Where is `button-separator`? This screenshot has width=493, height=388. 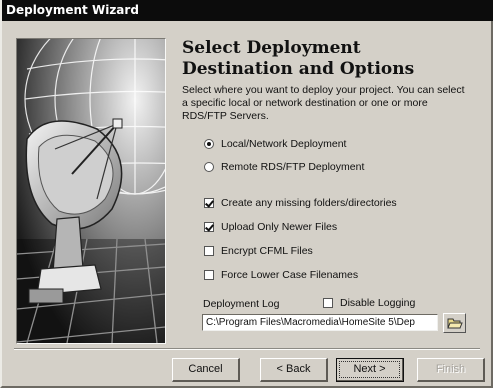 button-separator is located at coordinates (247, 349).